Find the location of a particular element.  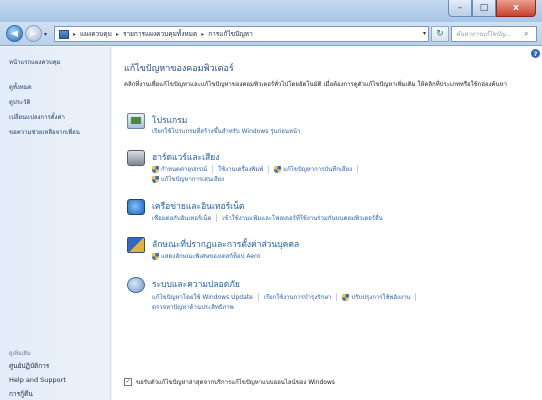

caption-buttons: – □ x is located at coordinates (492, 8).